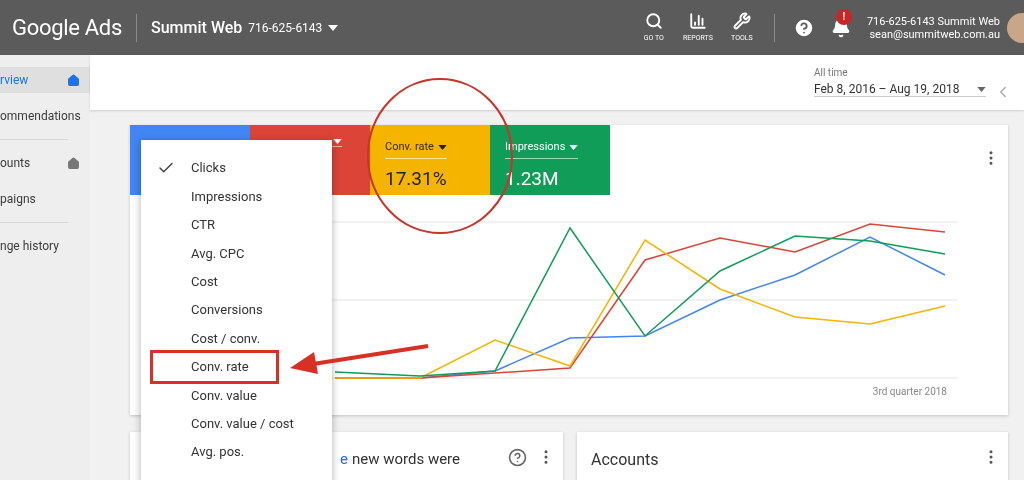 This screenshot has width=1024, height=480. What do you see at coordinates (236, 196) in the screenshot?
I see `menu-item: Impressions` at bounding box center [236, 196].